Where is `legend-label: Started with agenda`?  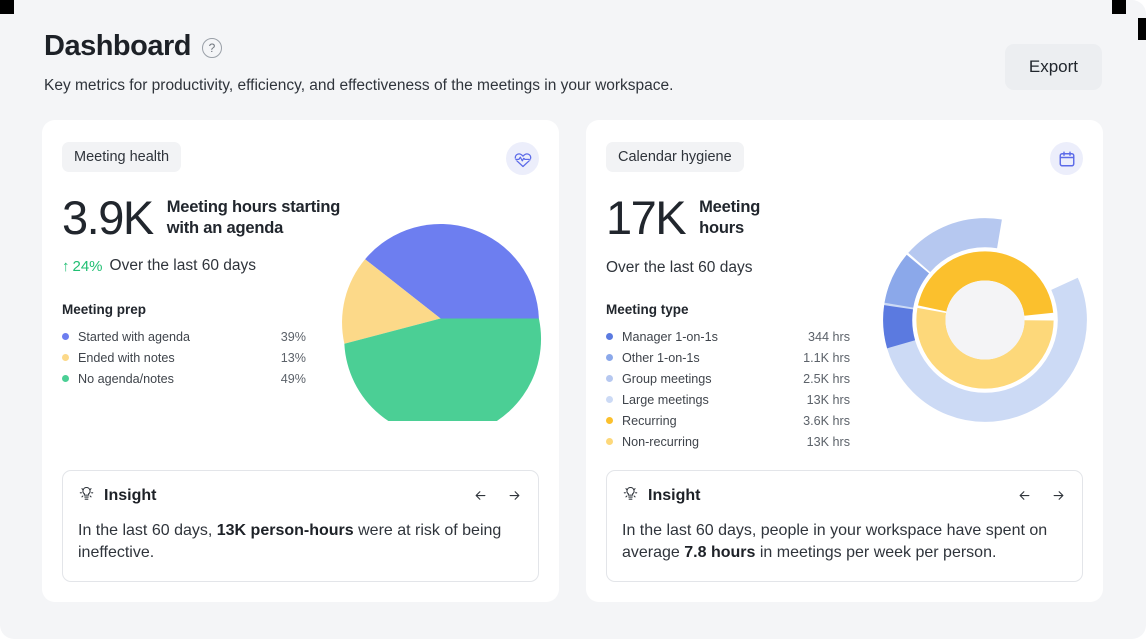 legend-label: Started with agenda is located at coordinates (134, 336).